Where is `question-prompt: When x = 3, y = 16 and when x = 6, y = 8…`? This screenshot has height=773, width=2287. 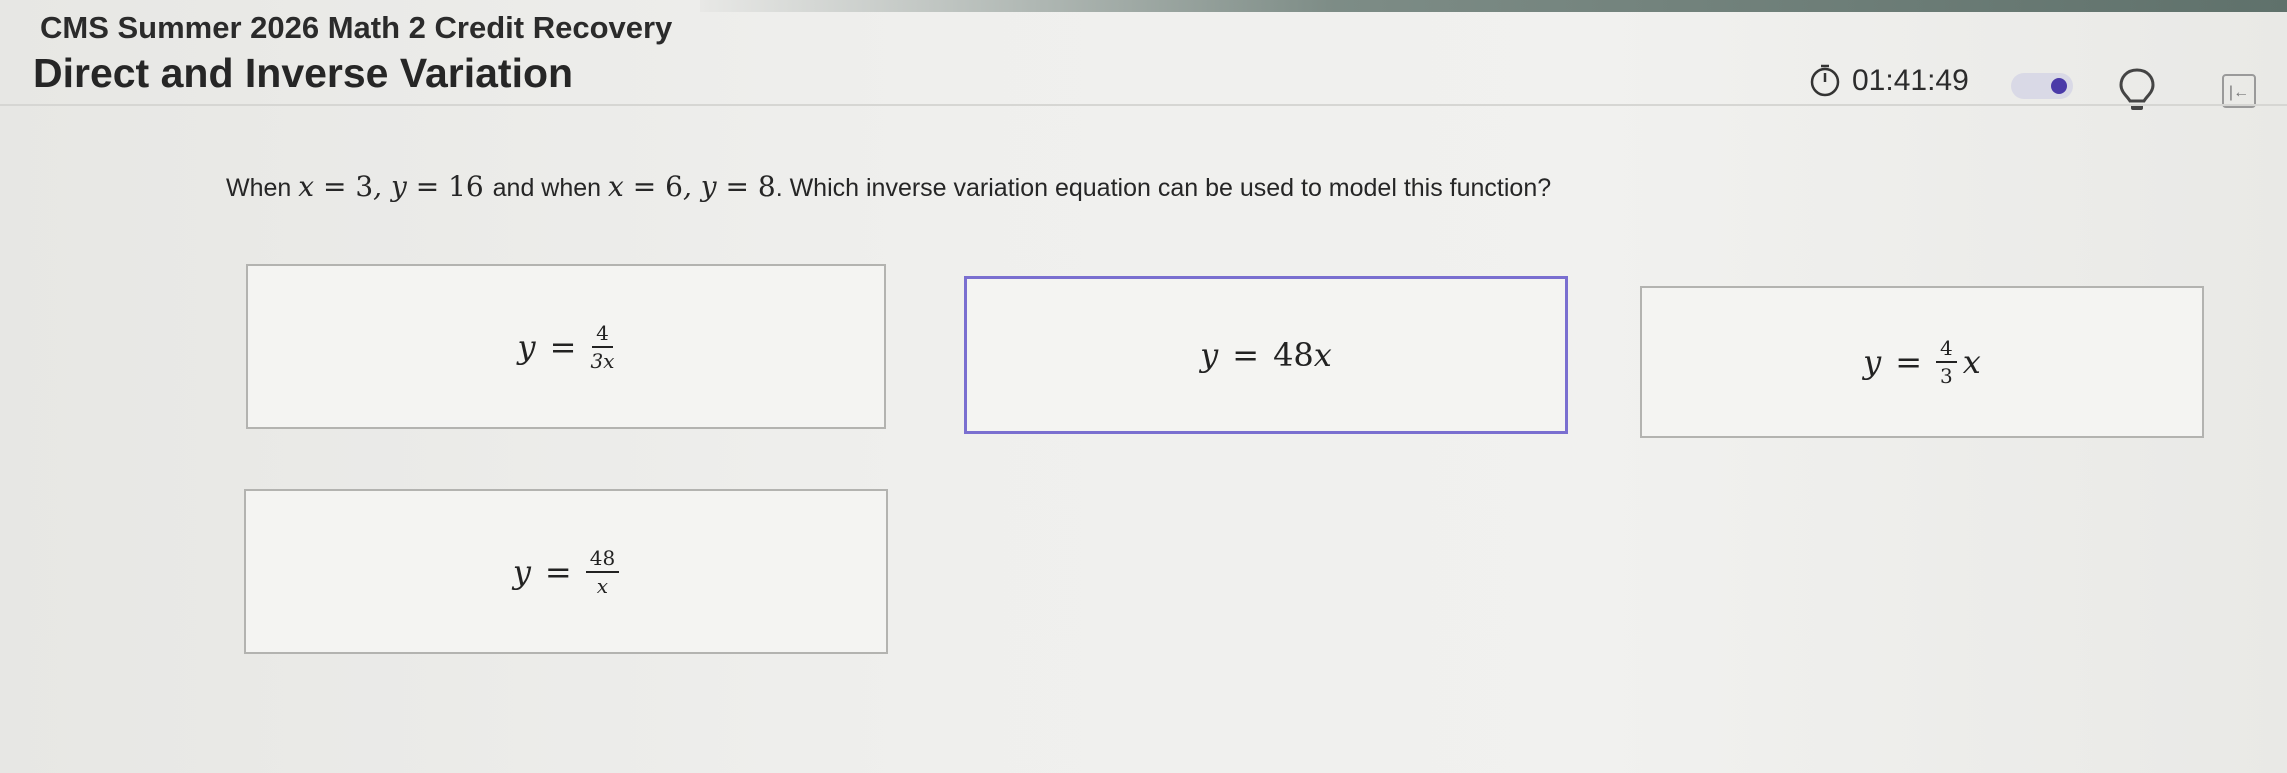 question-prompt: When x = 3, y = 16 and when x = 6, y = 8… is located at coordinates (888, 186).